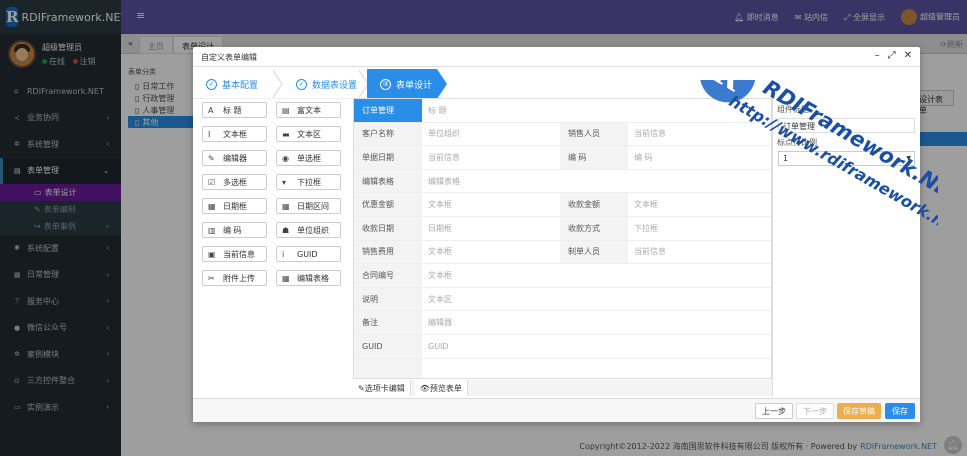 This screenshot has width=967, height=456. What do you see at coordinates (212, 254) in the screenshot?
I see `info-card-icon: ▣` at bounding box center [212, 254].